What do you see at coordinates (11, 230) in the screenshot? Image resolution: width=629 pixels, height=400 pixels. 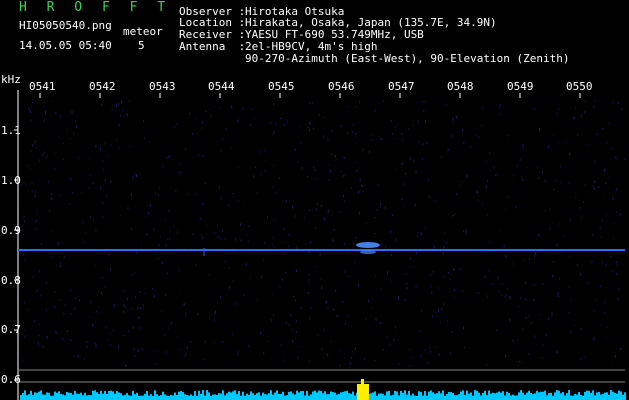 I see `y-tick-label: 0.9` at bounding box center [11, 230].